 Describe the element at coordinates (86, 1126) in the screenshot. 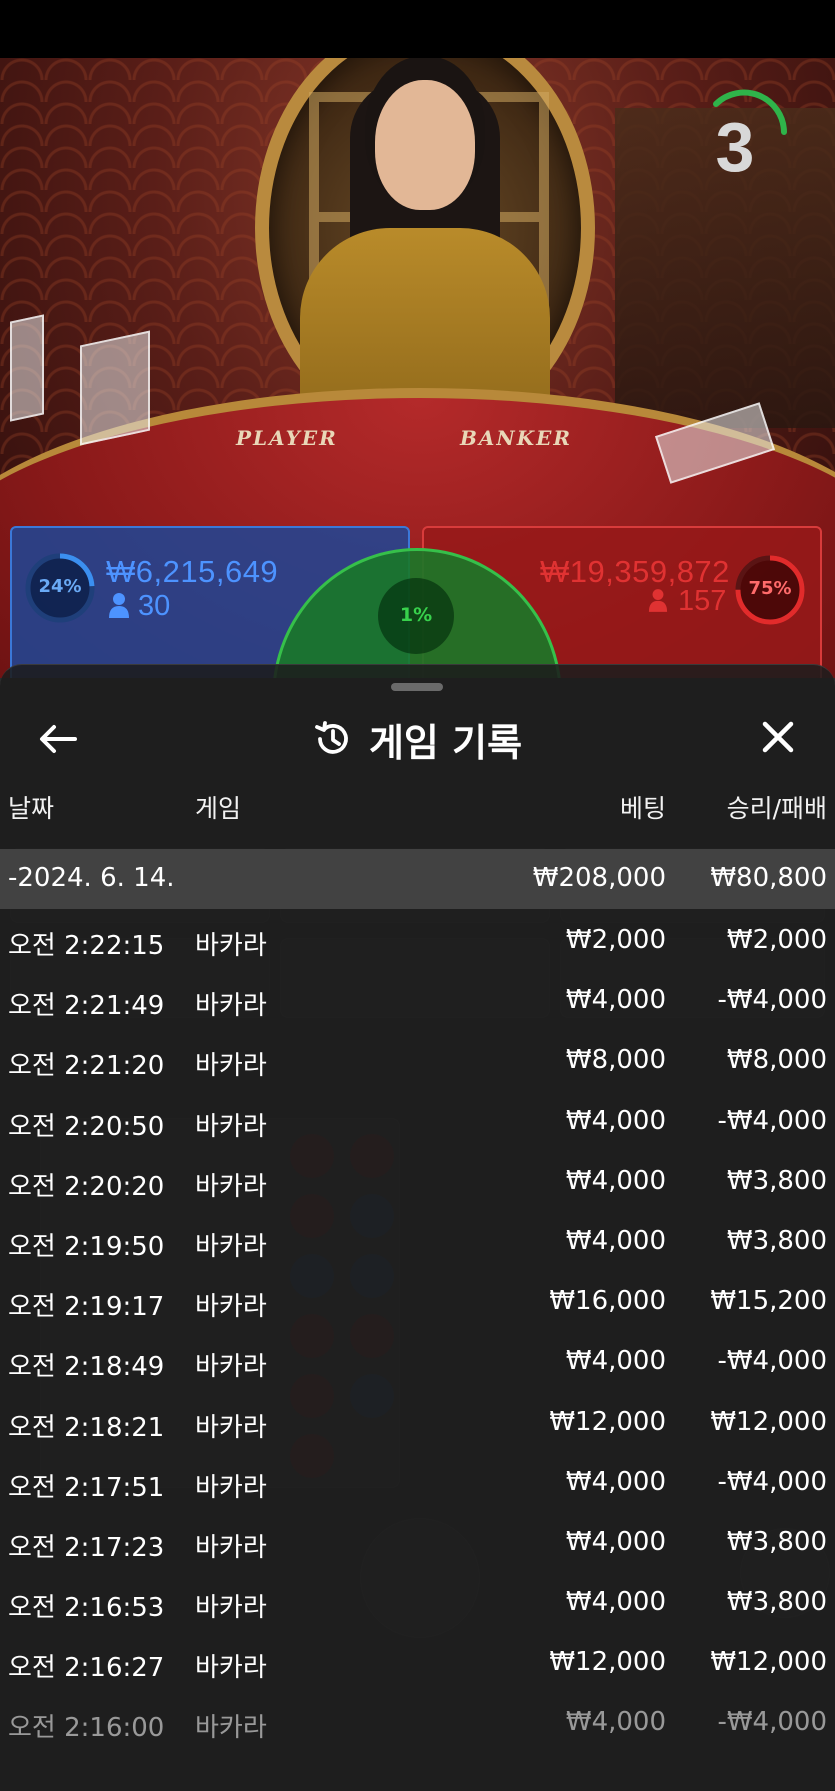

I see `row-time: 오전 2:20:50` at that location.